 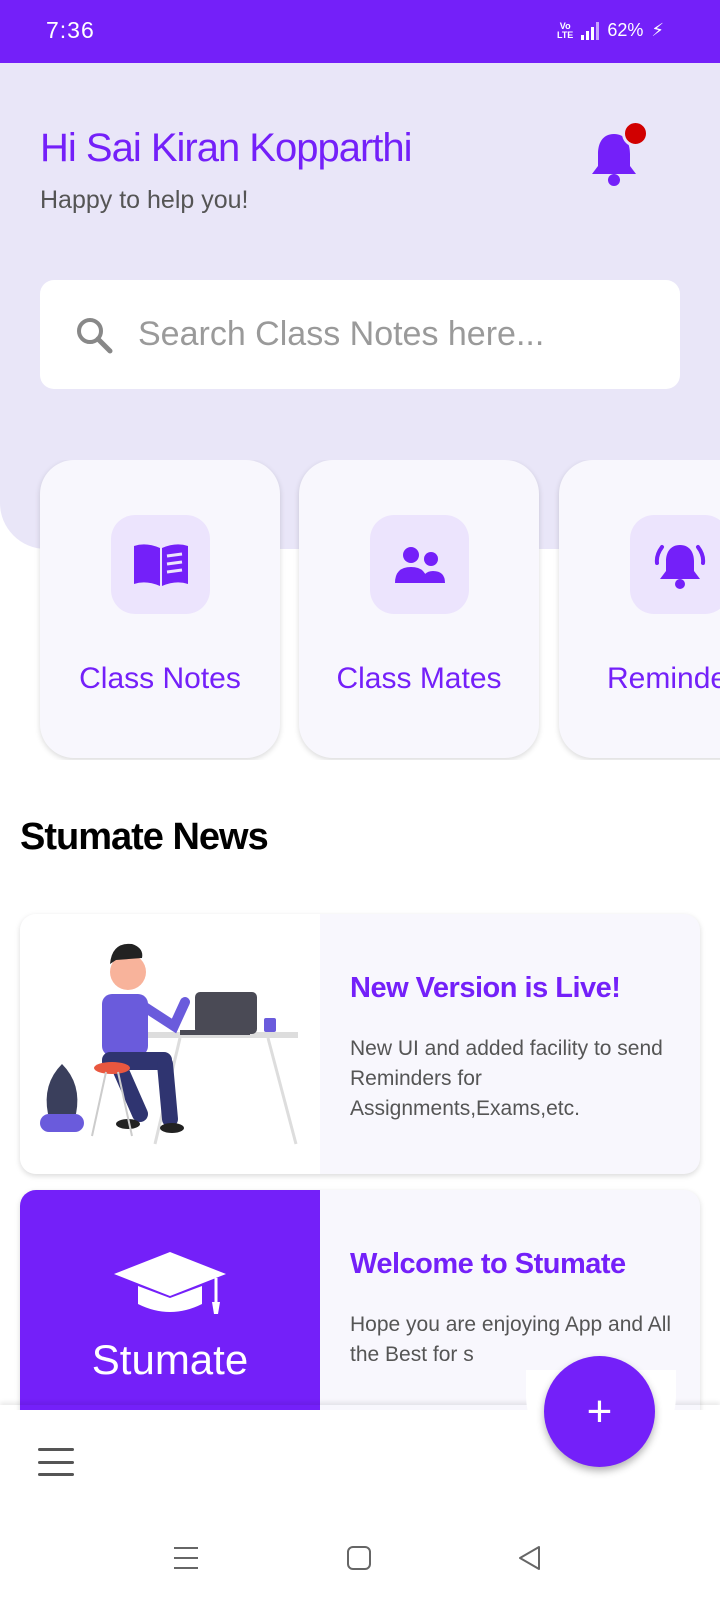 I want to click on greeting-title: Hi Sai Kiran Kopparthi, so click(x=226, y=148).